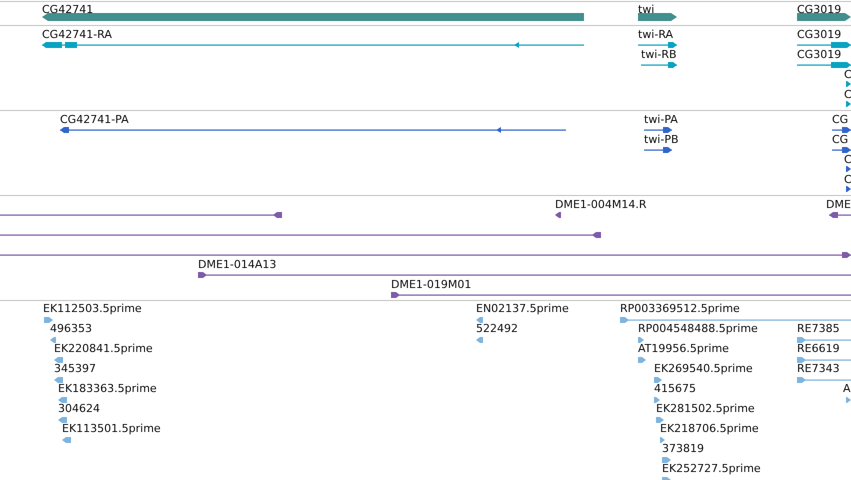  Describe the element at coordinates (497, 328) in the screenshot. I see `feature-label: 522492` at that location.